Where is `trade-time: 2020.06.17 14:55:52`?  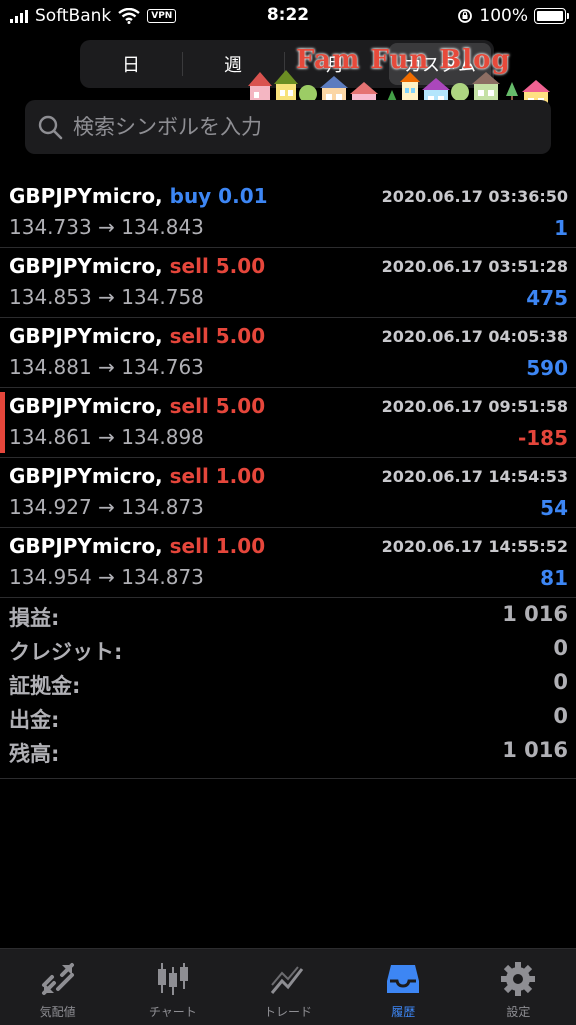 trade-time: 2020.06.17 14:55:52 is located at coordinates (474, 546).